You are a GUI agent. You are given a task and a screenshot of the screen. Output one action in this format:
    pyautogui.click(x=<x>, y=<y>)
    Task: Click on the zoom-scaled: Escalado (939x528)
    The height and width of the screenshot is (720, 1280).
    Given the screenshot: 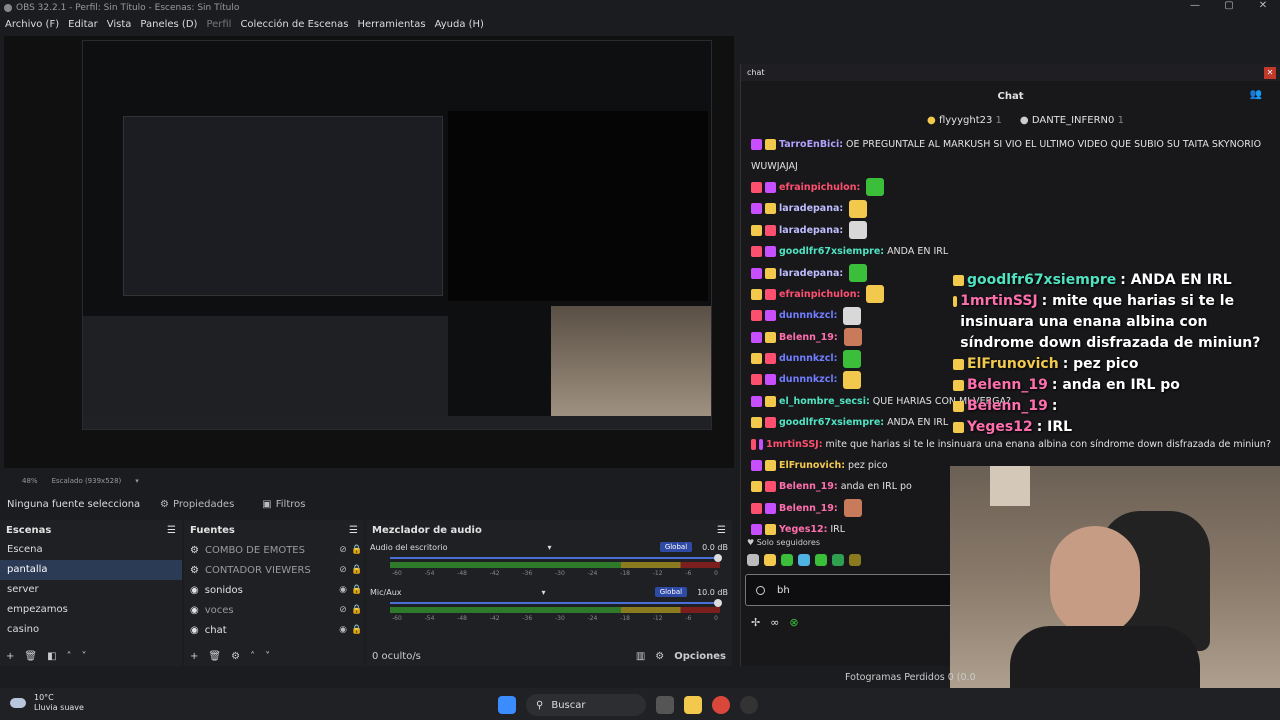 What is the action you would take?
    pyautogui.click(x=87, y=481)
    